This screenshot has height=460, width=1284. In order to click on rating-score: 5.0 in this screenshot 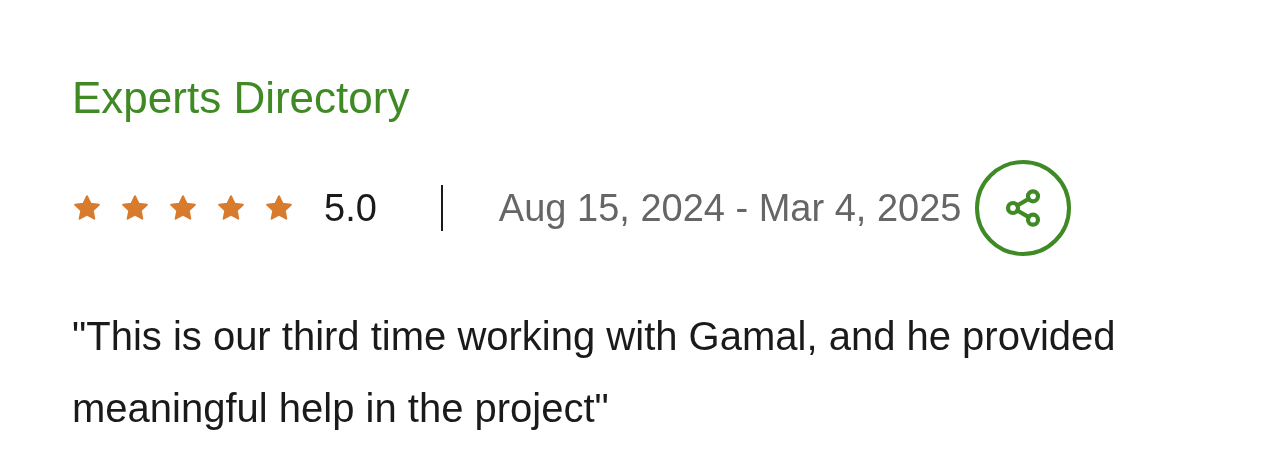, I will do `click(350, 208)`.